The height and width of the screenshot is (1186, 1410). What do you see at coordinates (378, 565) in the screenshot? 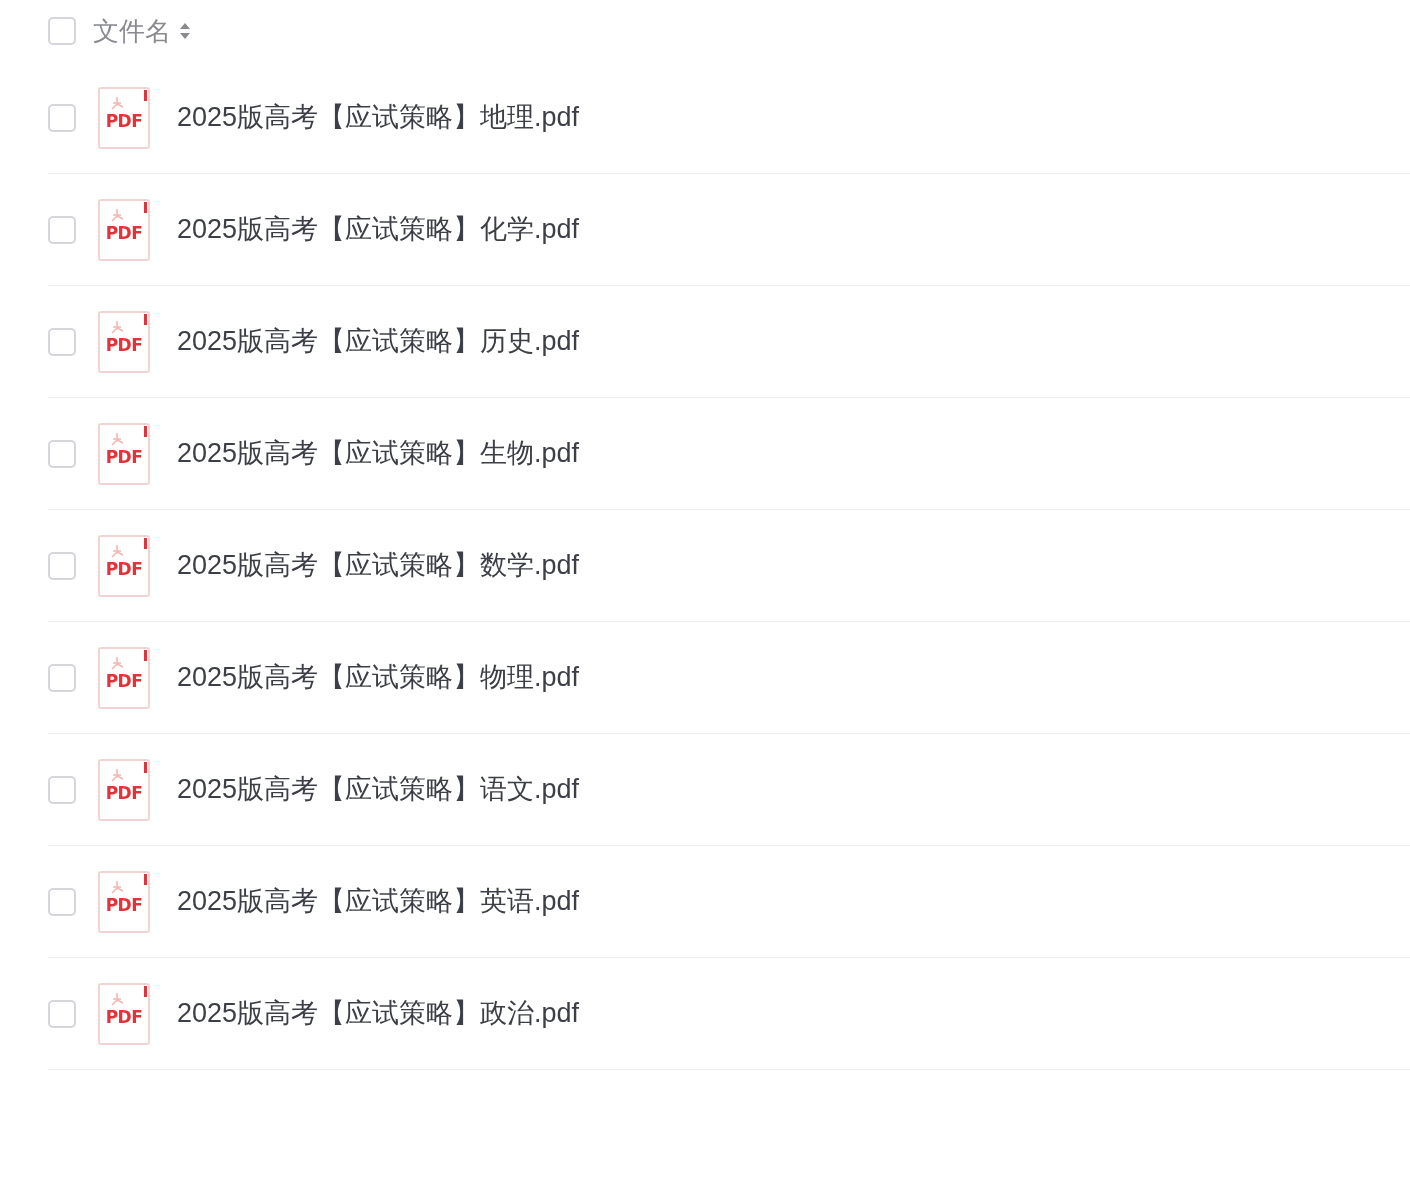
I see `file-name: 2025版高考【应试策略】数学.pdf` at bounding box center [378, 565].